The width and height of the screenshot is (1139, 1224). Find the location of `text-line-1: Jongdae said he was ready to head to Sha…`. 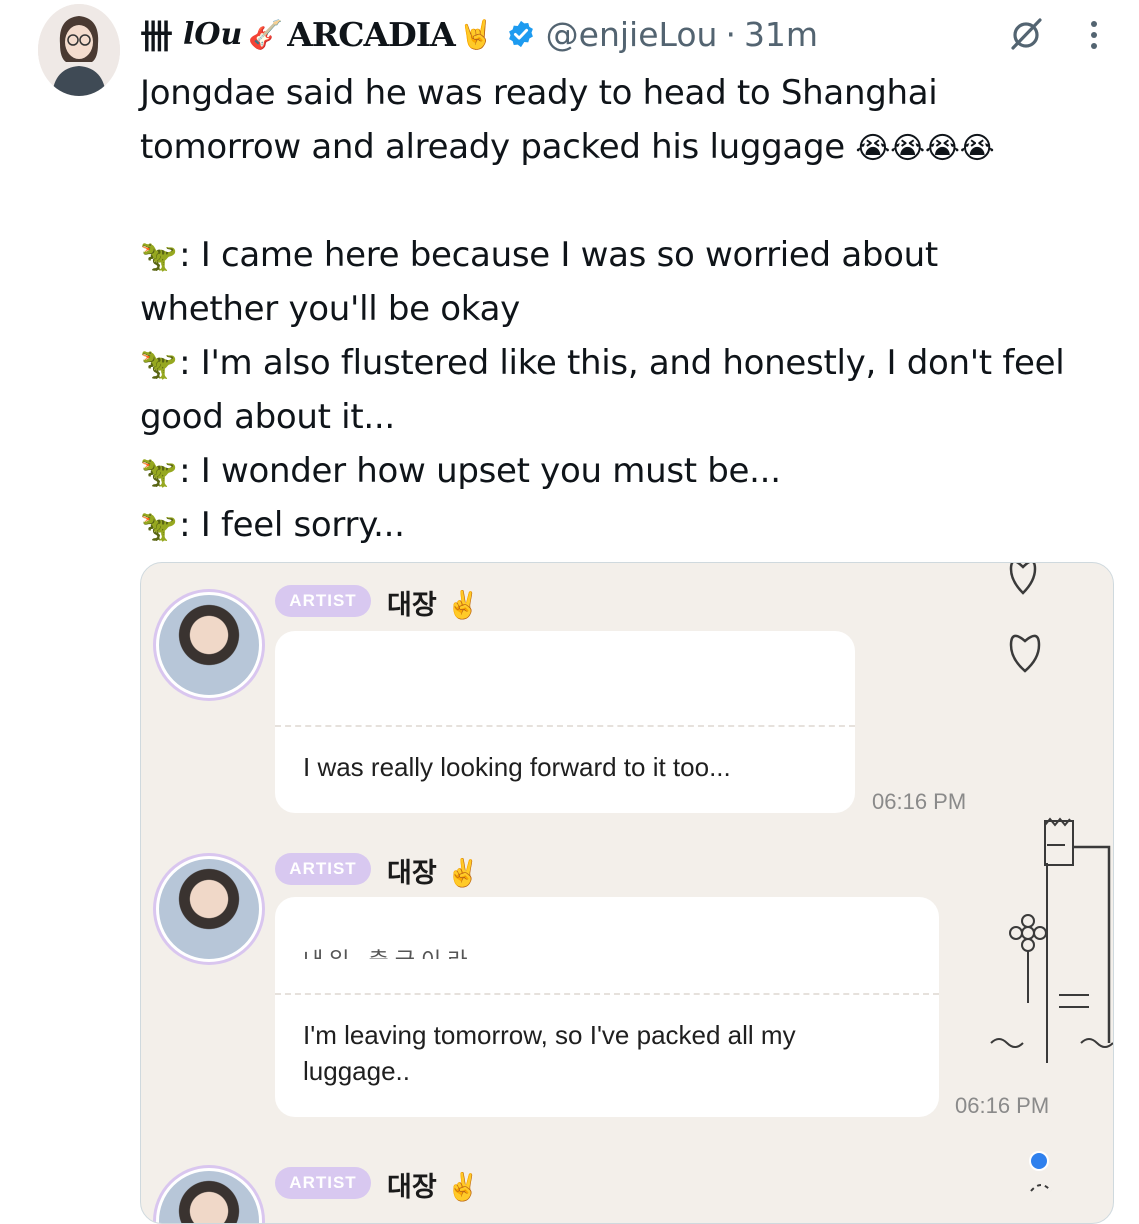

text-line-1: Jongdae said he was ready to head to Sha… is located at coordinates (539, 93).